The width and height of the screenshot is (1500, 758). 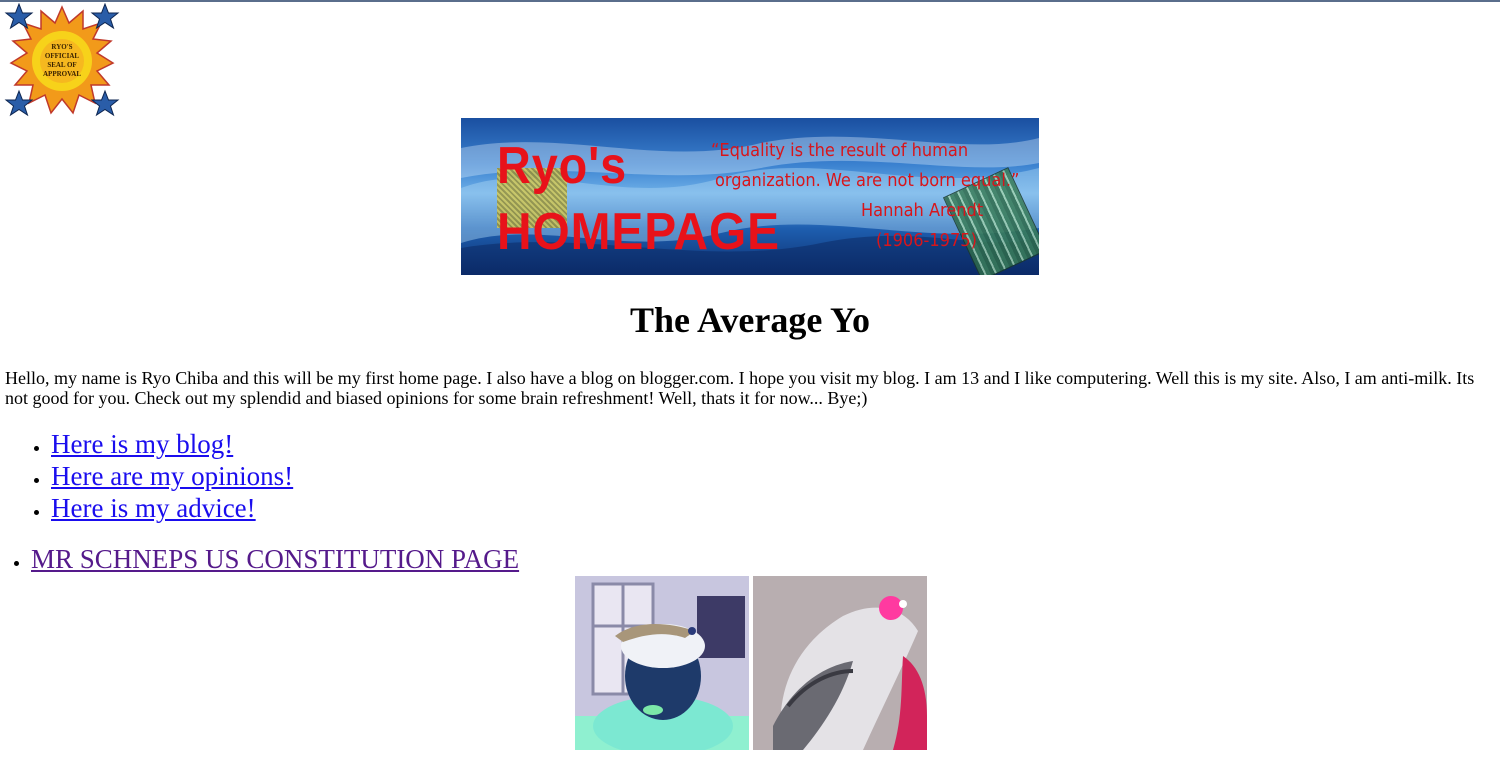 I want to click on seal-of-approval-image: RYO'S OFFICIAL SEAL OF APPROVAL, so click(x=62, y=61).